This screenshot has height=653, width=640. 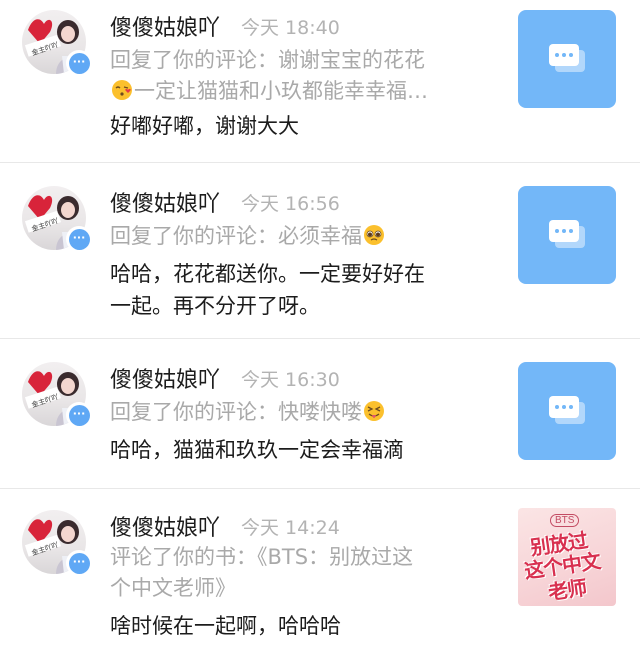 I want to click on comment-text: 哈哈，猫猫和玖玖一定会幸福滴, so click(x=257, y=450).